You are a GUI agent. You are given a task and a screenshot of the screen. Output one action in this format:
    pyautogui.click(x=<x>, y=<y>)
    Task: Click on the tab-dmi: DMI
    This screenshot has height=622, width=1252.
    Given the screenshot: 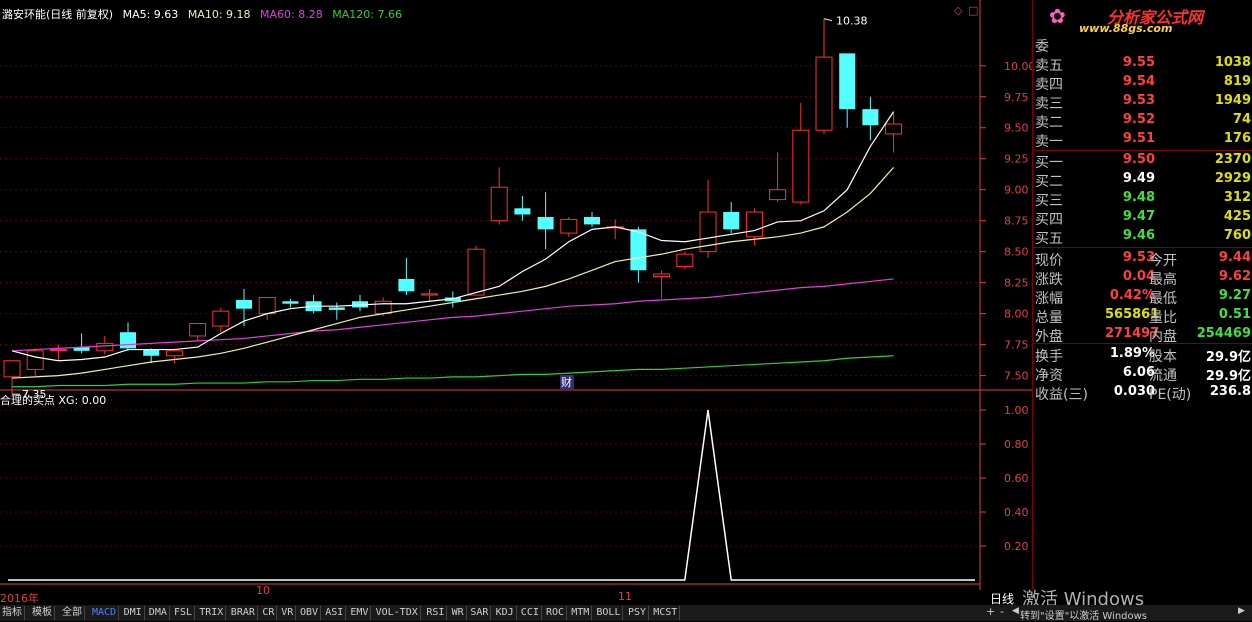 What is the action you would take?
    pyautogui.click(x=133, y=613)
    